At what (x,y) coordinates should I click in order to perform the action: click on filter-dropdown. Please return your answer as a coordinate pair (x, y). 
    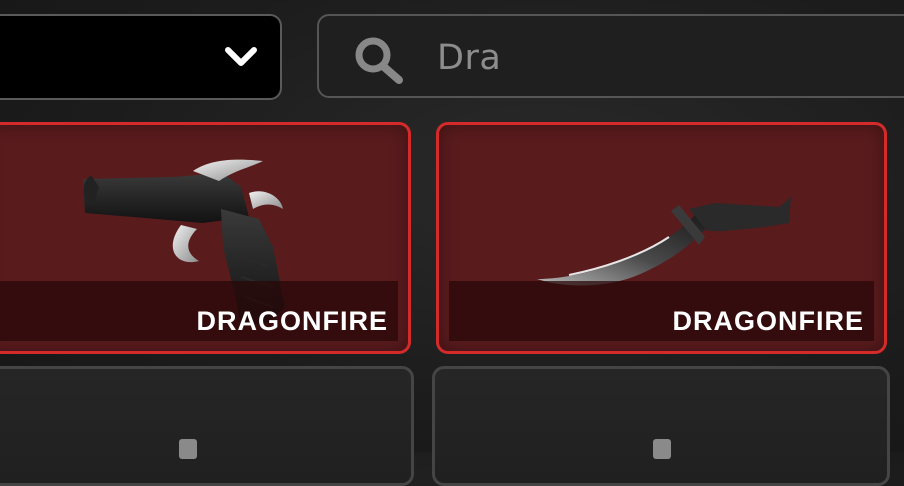
    Looking at the image, I should click on (141, 57).